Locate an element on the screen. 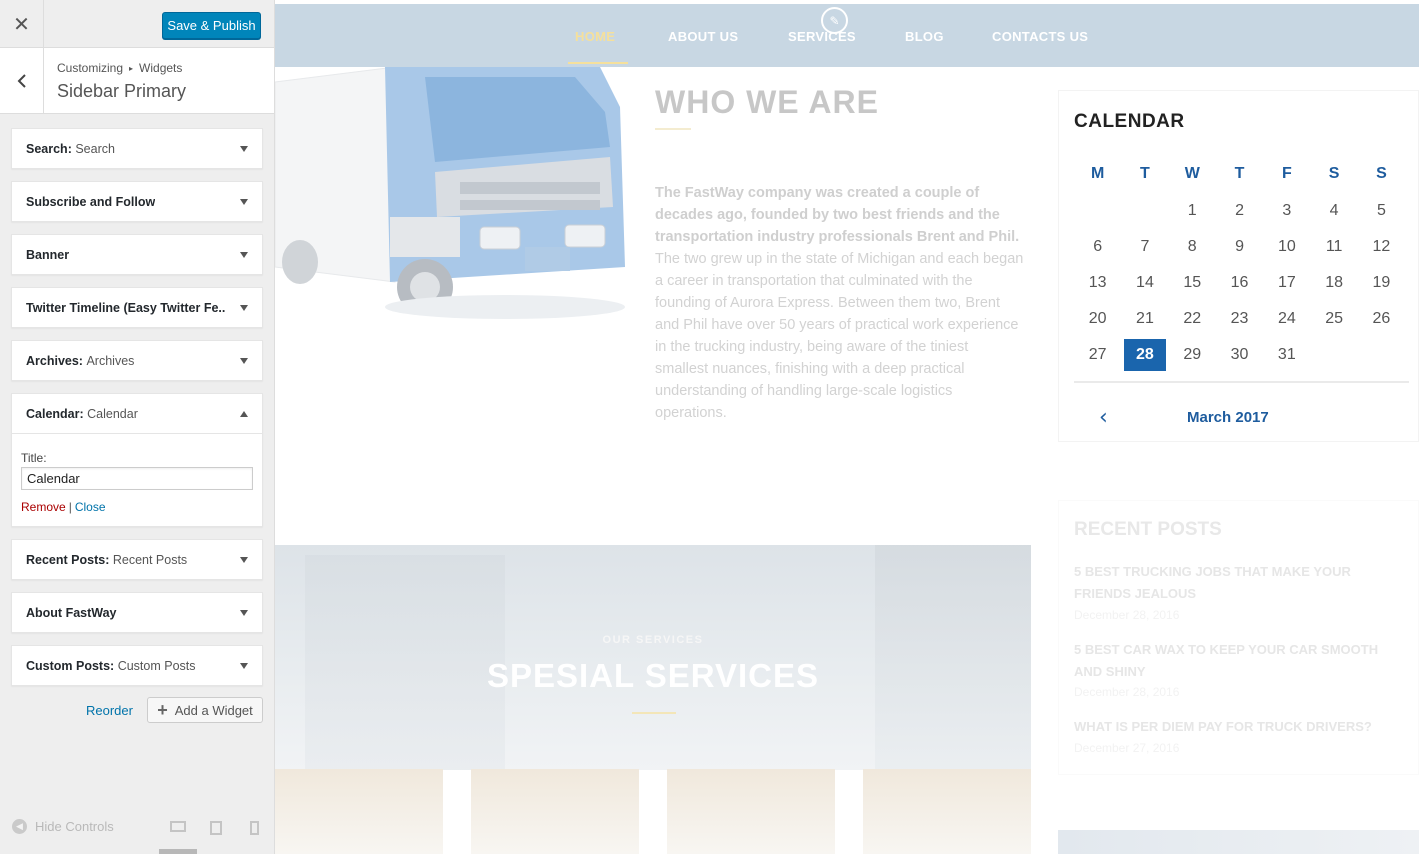 The width and height of the screenshot is (1419, 854). breadcrumb-child: Widgets is located at coordinates (161, 68).